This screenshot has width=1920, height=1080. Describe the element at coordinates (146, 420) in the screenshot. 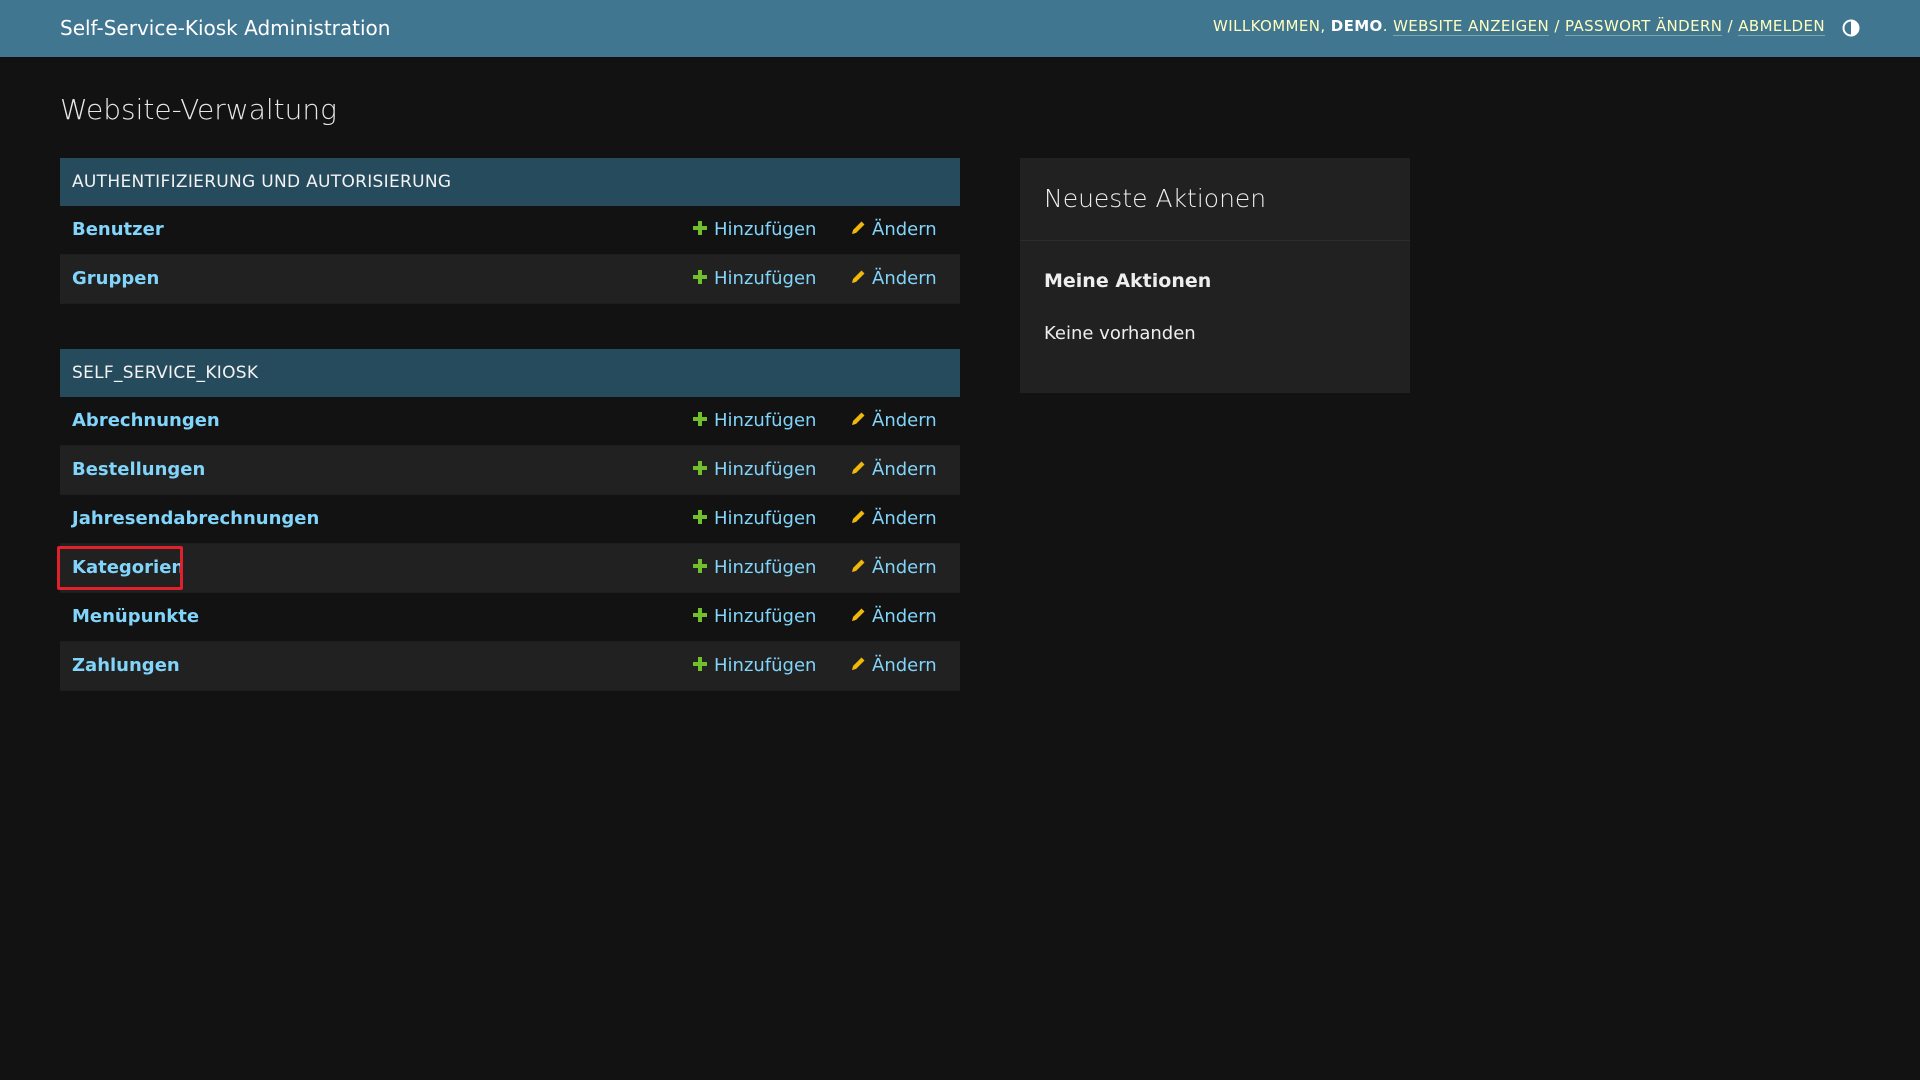

I see `model-link-abrechnungen: Abrechnungen` at that location.